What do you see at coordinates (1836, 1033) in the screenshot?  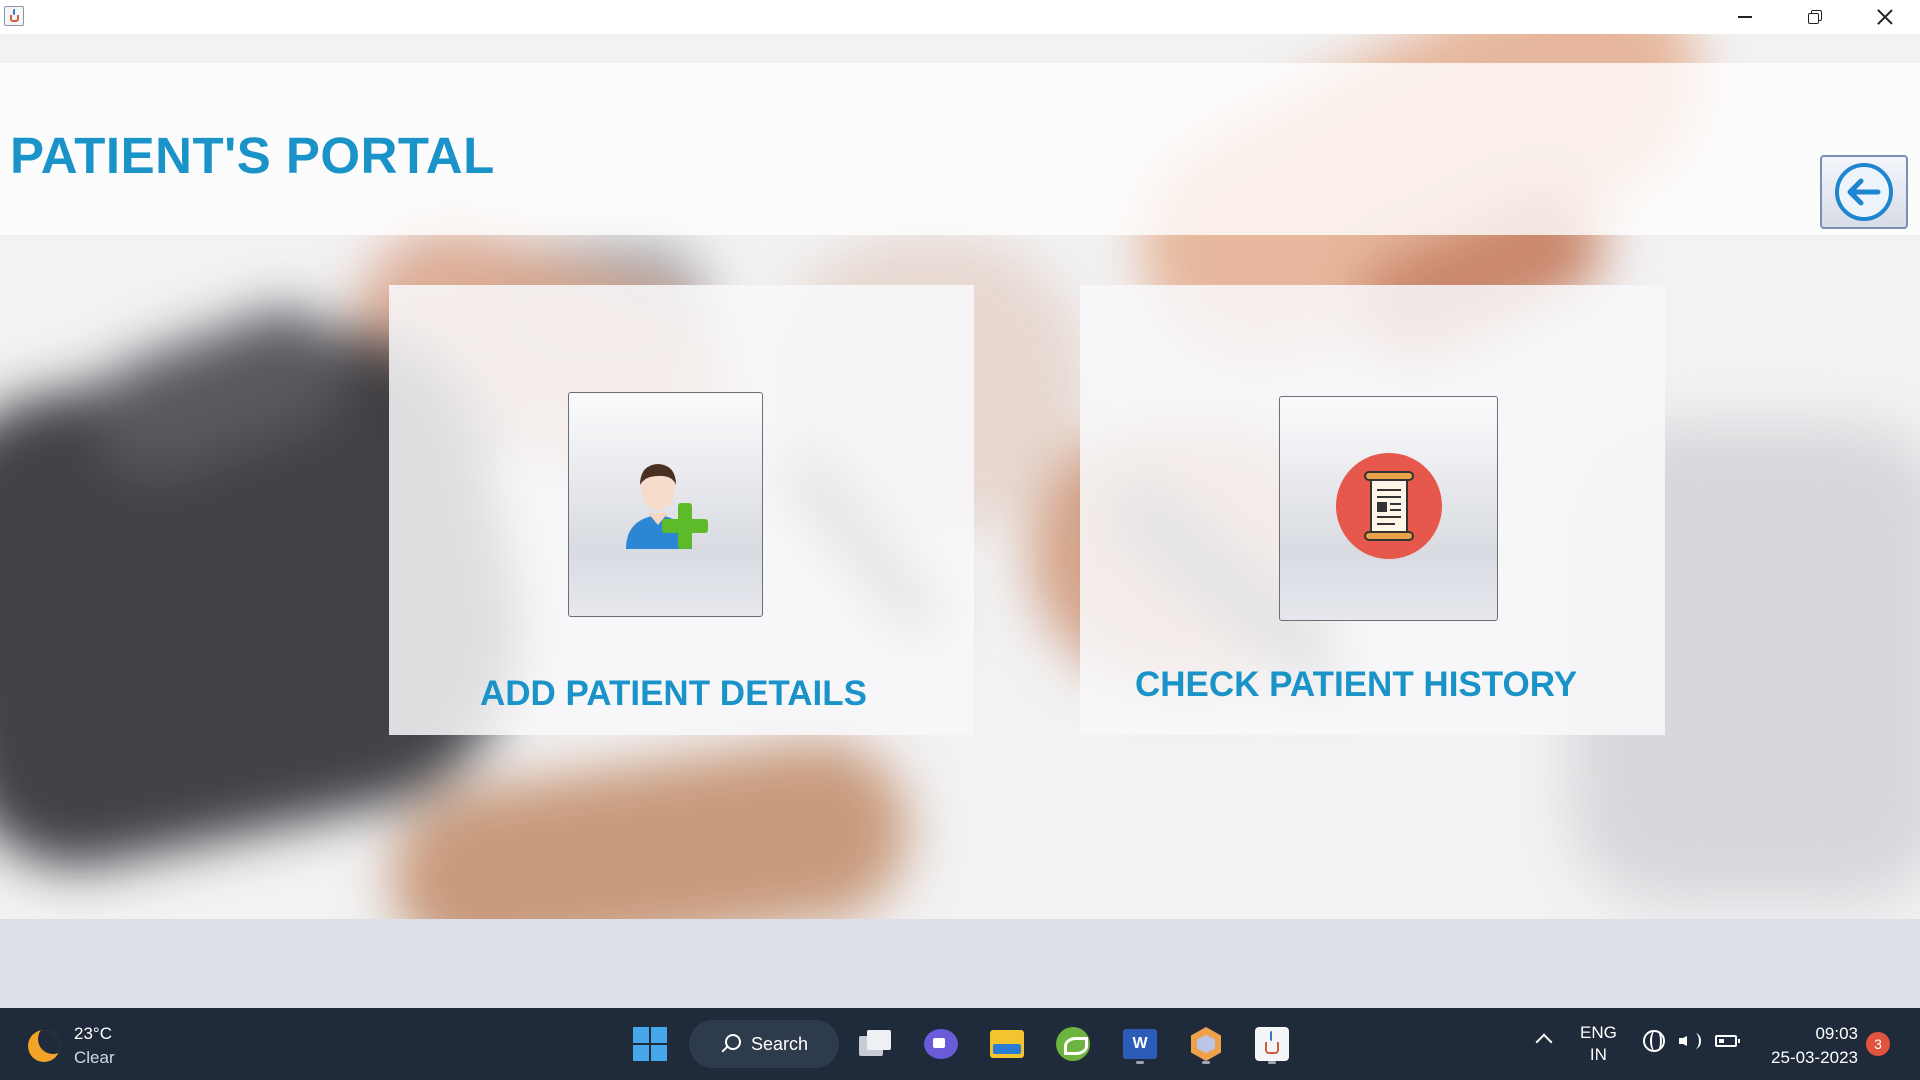 I see `clock-time: 09:03` at bounding box center [1836, 1033].